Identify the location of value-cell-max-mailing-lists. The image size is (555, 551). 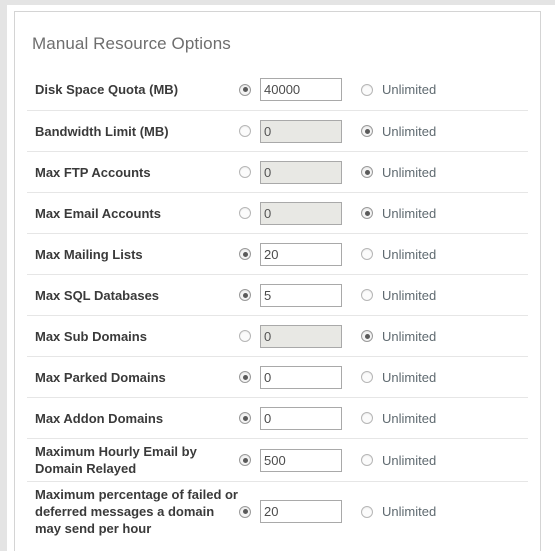
(295, 254).